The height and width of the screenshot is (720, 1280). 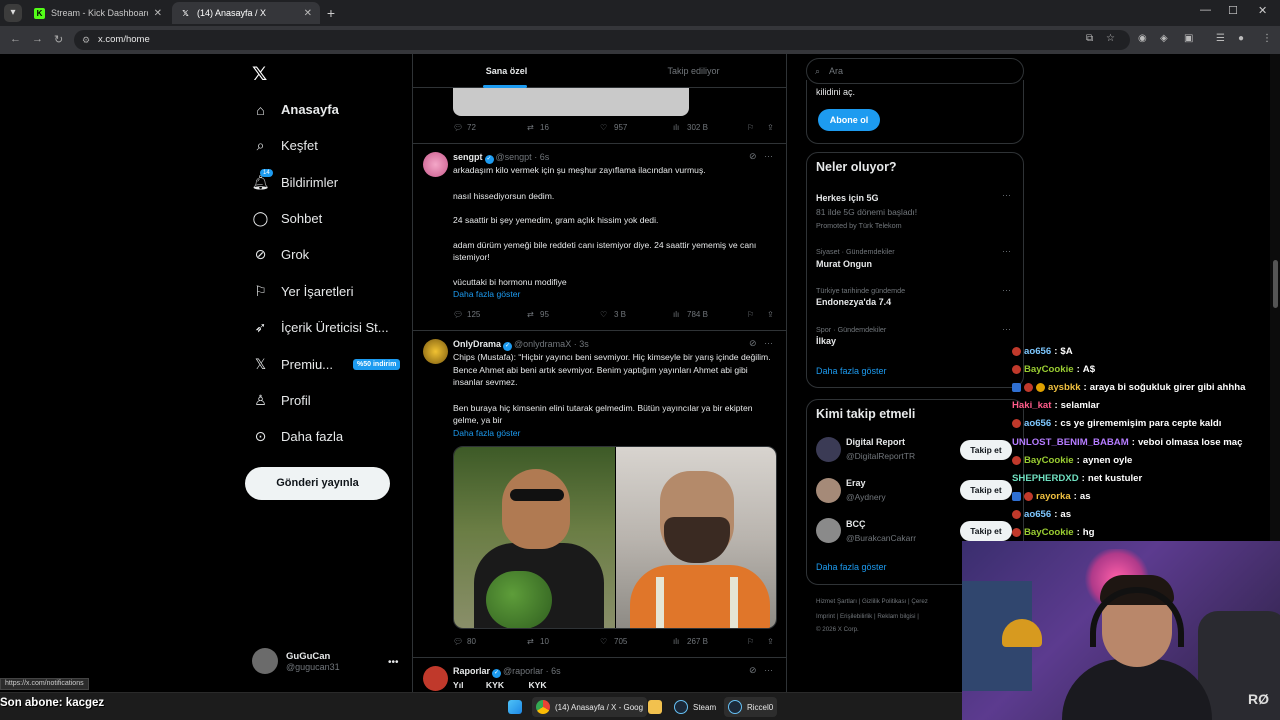 What do you see at coordinates (1110, 38) in the screenshot?
I see `bookmark-star-icon: ☆` at bounding box center [1110, 38].